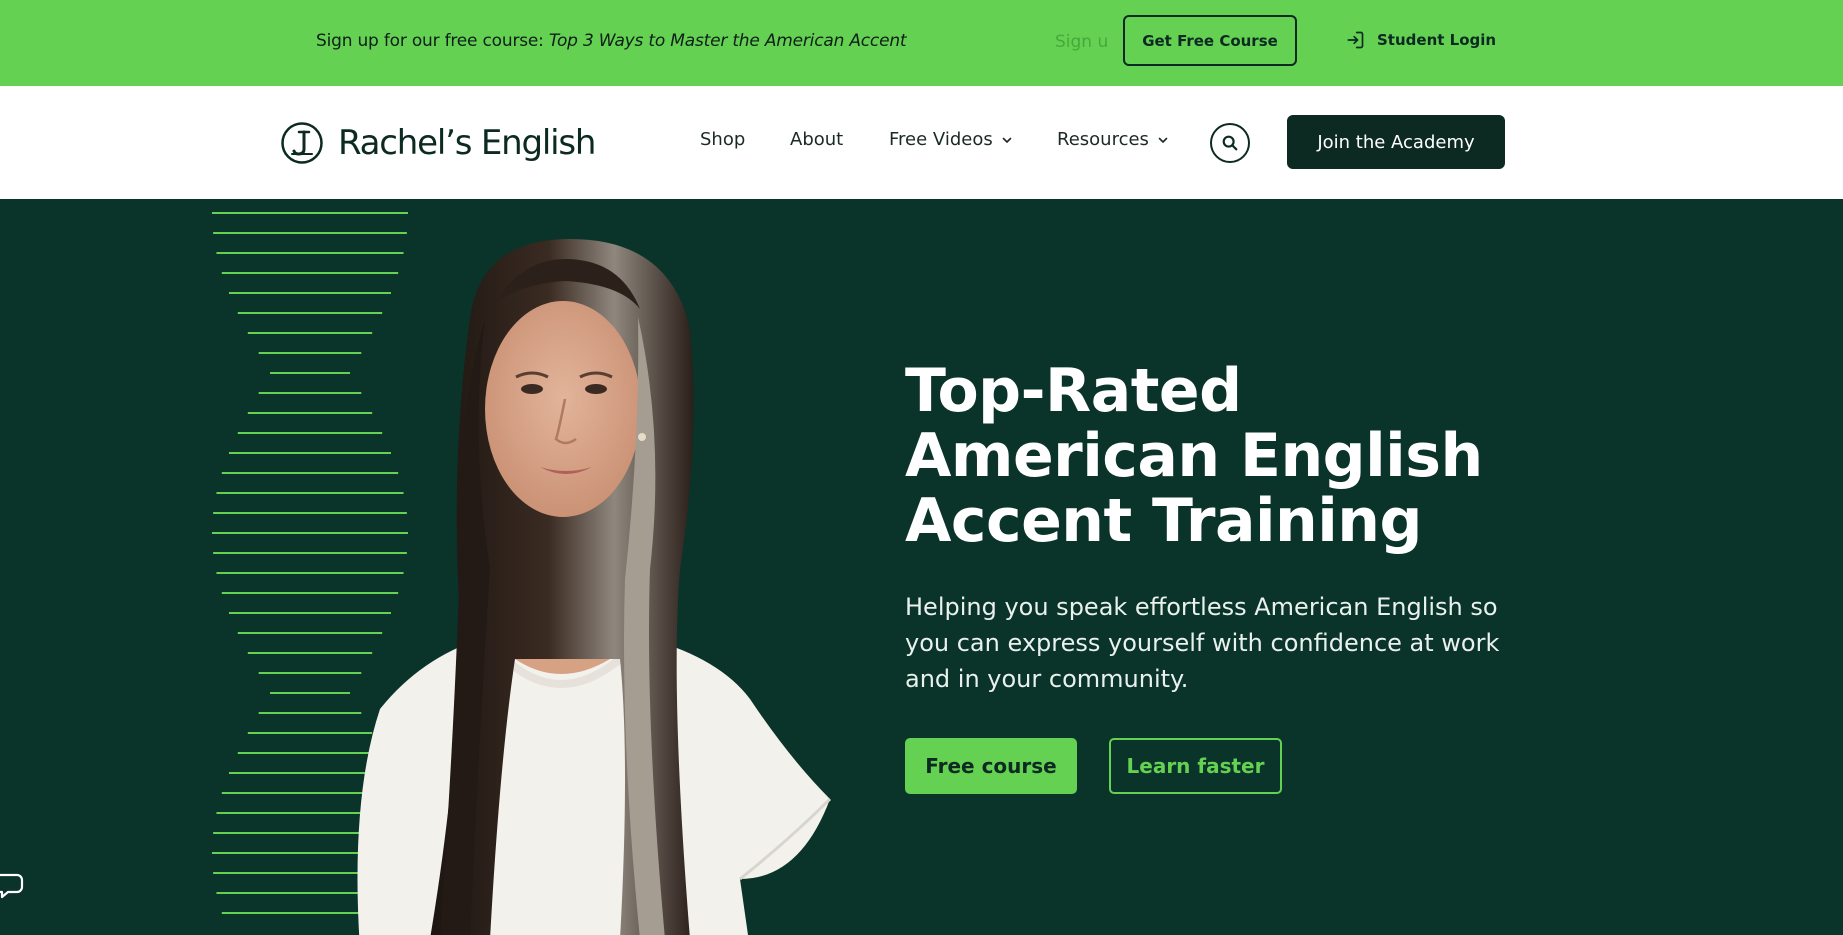 This screenshot has height=935, width=1843. Describe the element at coordinates (727, 41) in the screenshot. I see `promo-course-title: Top 3 Ways to Master the American Accent` at that location.